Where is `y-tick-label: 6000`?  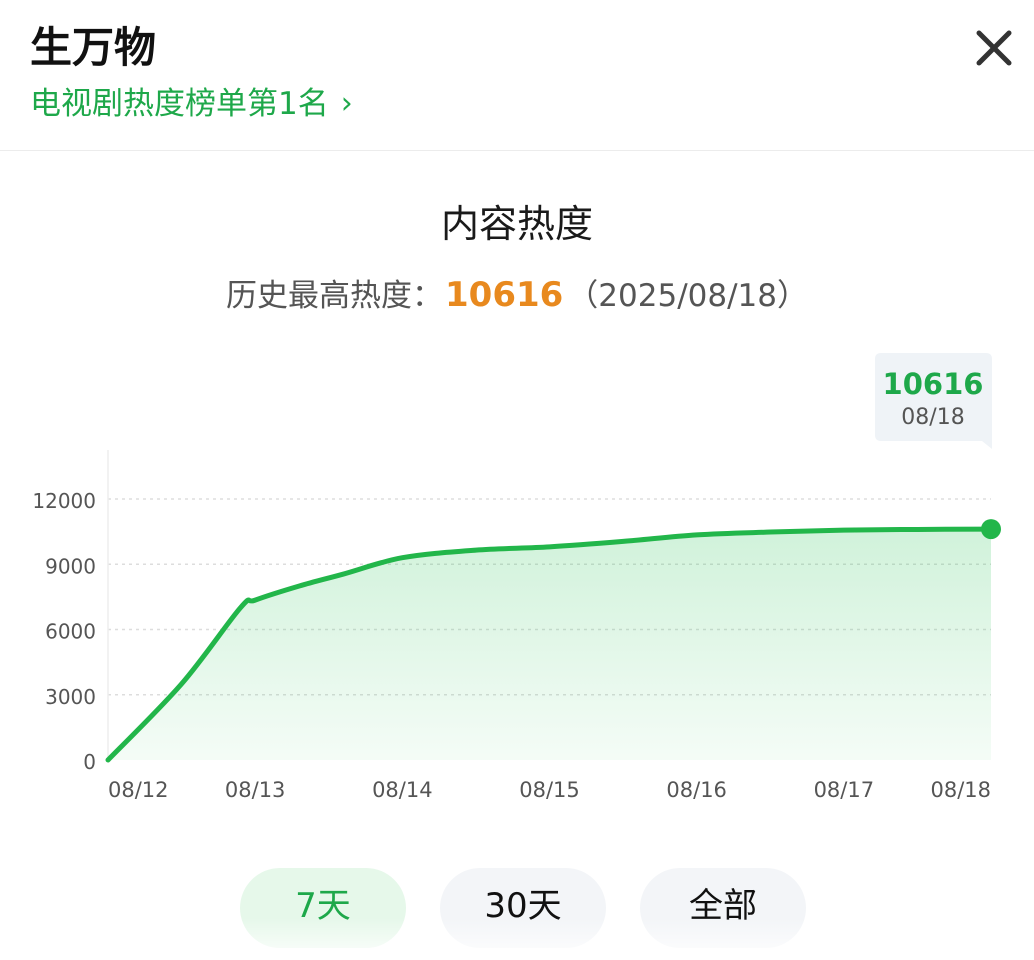 y-tick-label: 6000 is located at coordinates (70, 632).